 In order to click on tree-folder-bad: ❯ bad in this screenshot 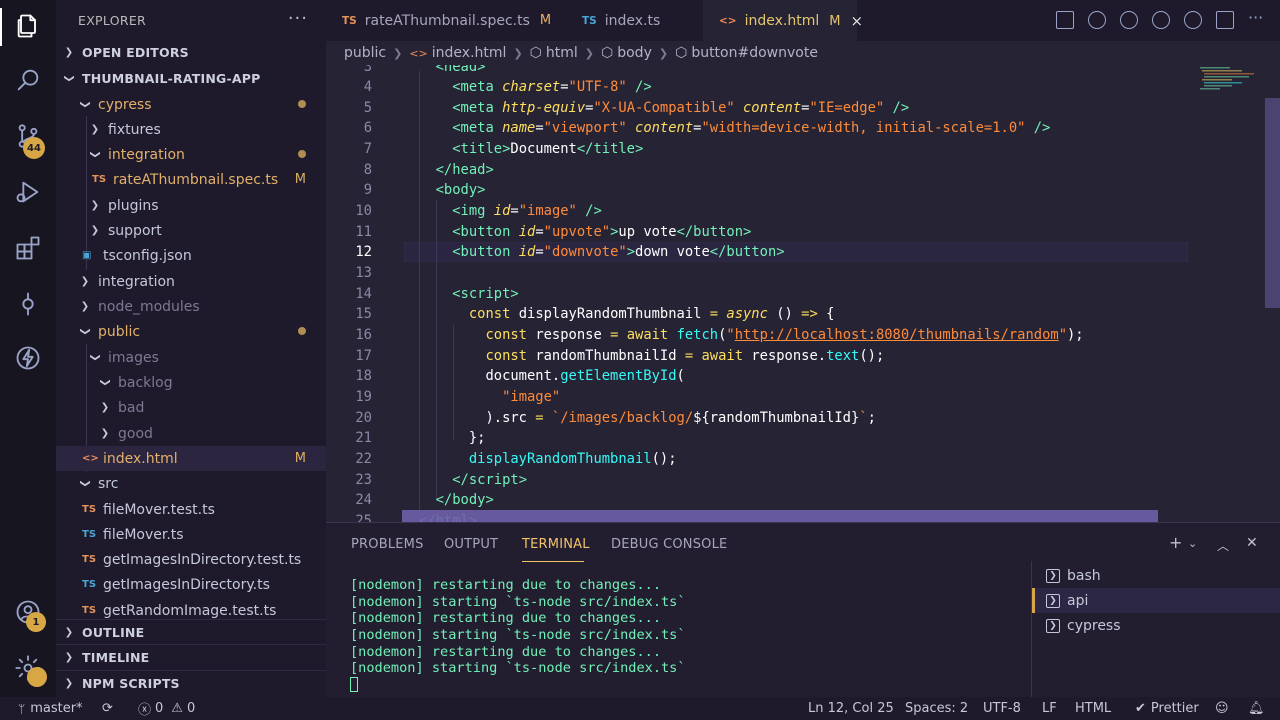, I will do `click(191, 407)`.